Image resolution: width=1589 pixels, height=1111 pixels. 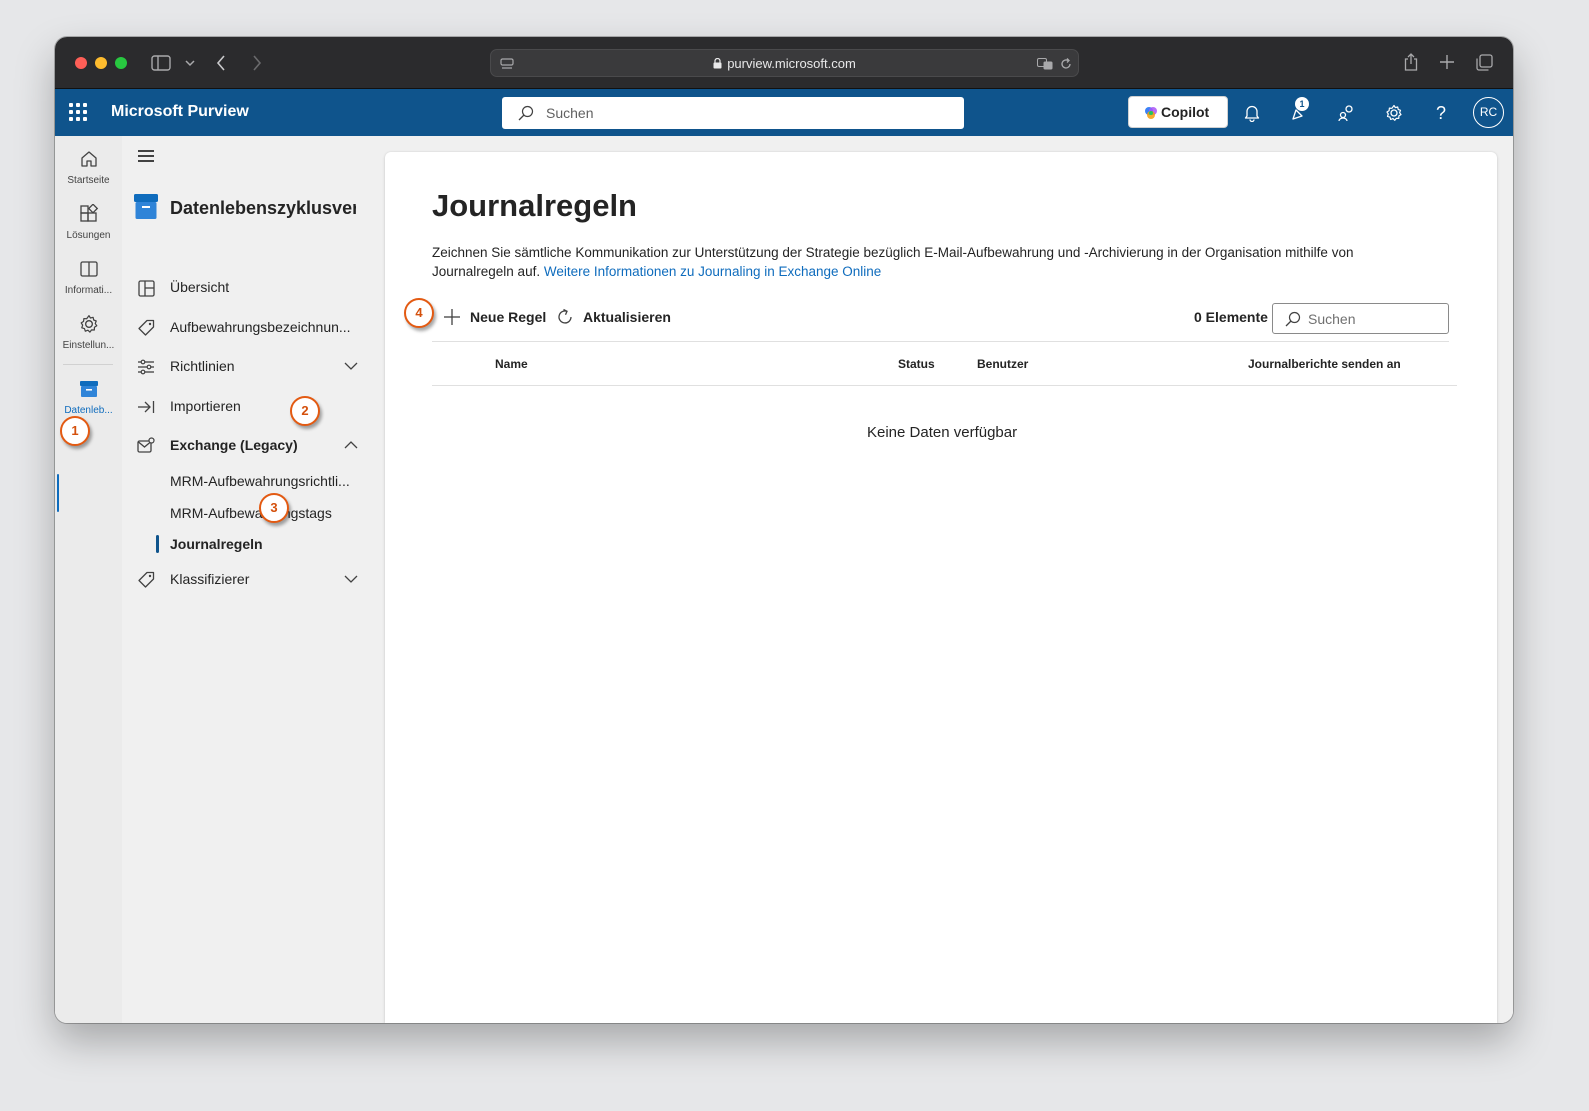 I want to click on column-header-status: Status, so click(x=916, y=364).